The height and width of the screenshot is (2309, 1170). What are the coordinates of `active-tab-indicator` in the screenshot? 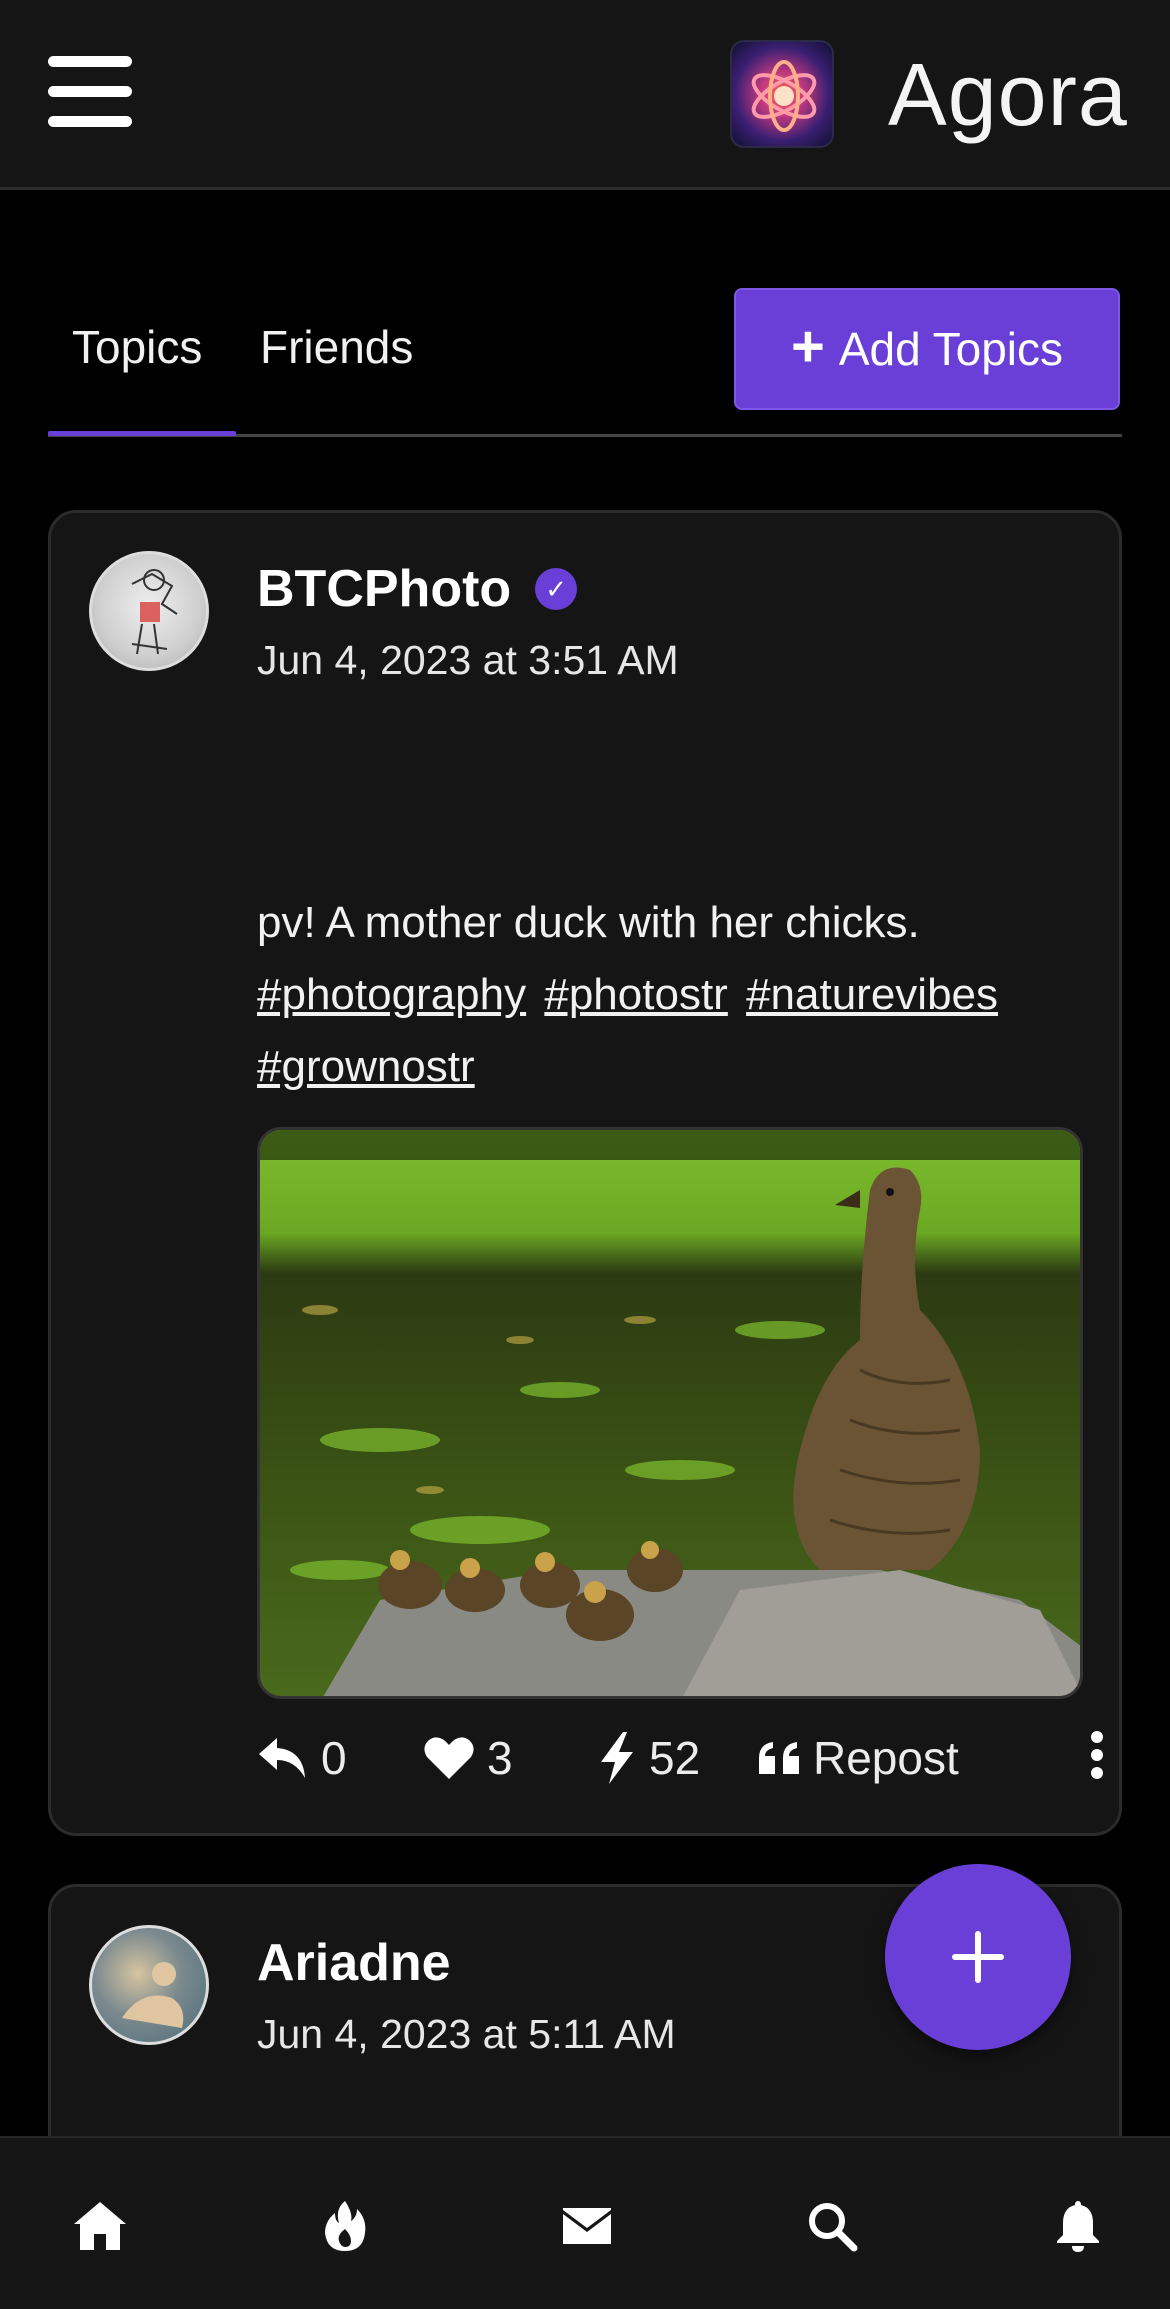 It's located at (142, 433).